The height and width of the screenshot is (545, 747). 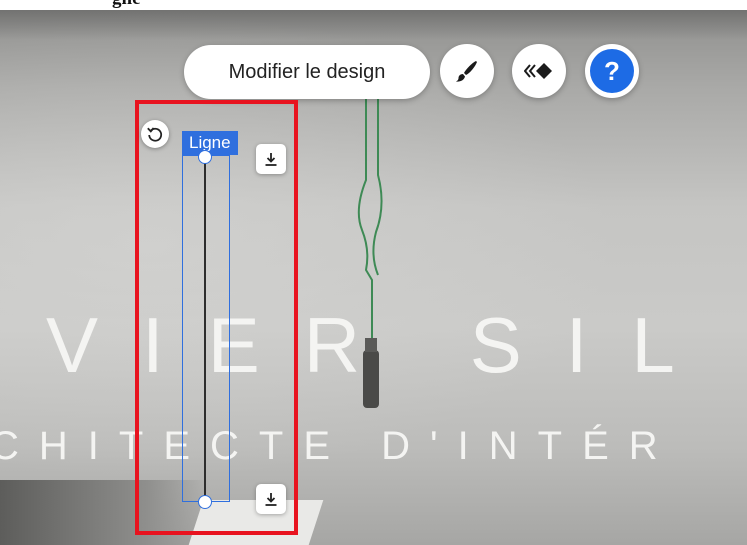 I want to click on rotate-handle, so click(x=155, y=134).